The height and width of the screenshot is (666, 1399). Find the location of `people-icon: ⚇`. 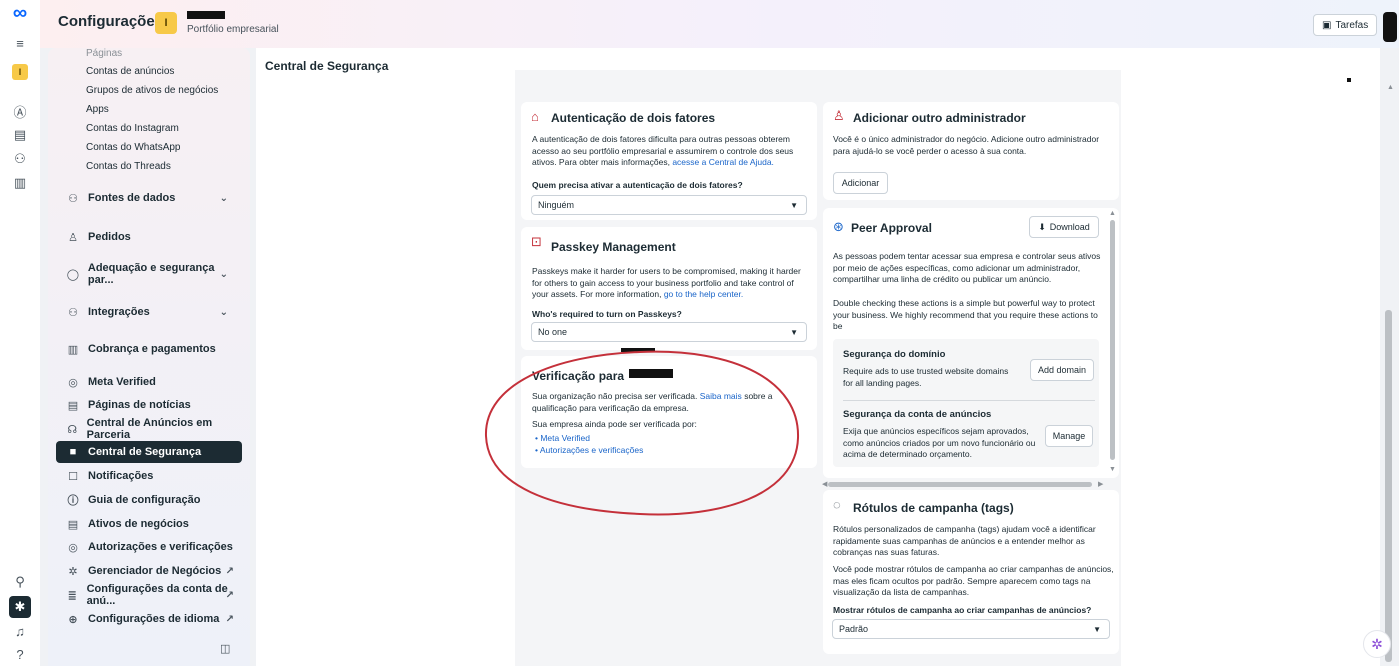

people-icon: ⚇ is located at coordinates (20, 159).